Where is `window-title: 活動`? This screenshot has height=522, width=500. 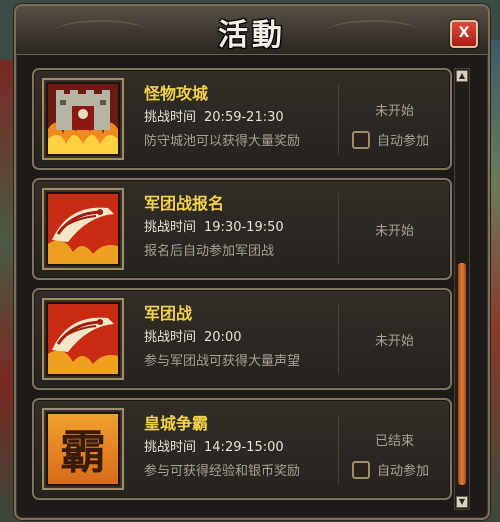 window-title: 活動 is located at coordinates (252, 35).